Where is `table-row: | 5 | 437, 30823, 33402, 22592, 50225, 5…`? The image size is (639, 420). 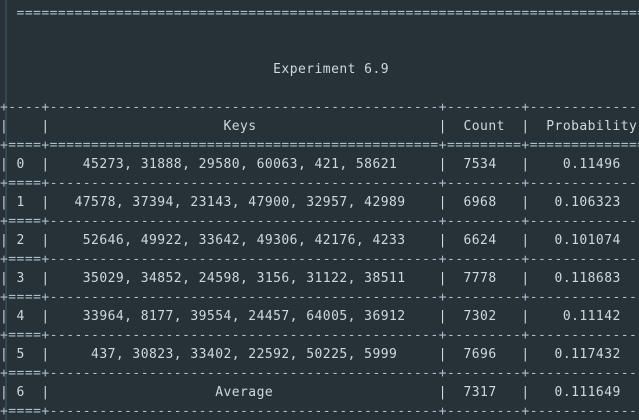
table-row: | 5 | 437, 30823, 33402, 22592, 50225, 5… is located at coordinates (319, 354).